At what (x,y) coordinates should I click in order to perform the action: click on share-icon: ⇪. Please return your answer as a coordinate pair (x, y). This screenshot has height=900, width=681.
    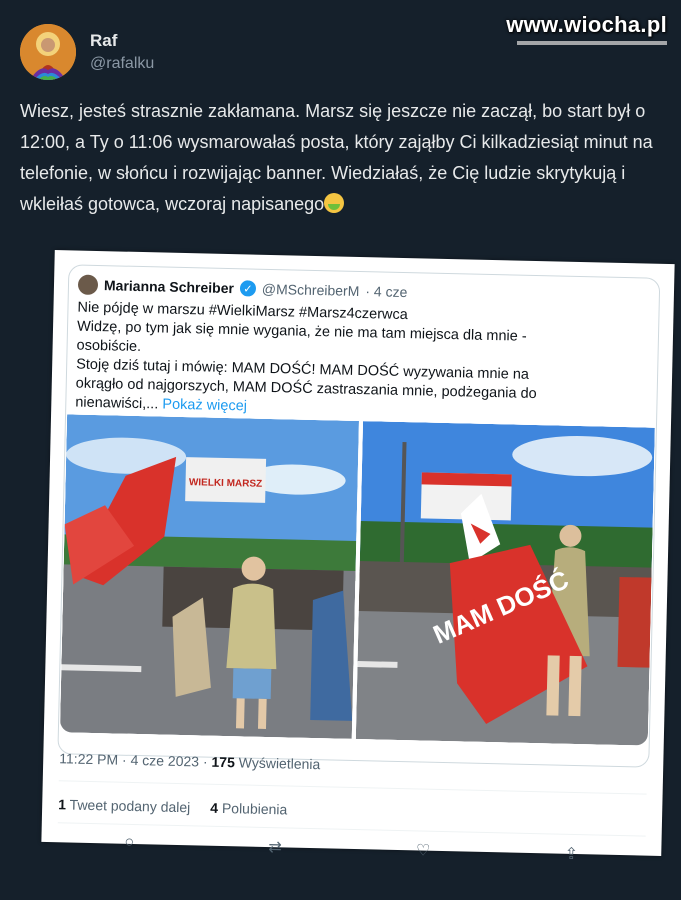
    Looking at the image, I should click on (571, 854).